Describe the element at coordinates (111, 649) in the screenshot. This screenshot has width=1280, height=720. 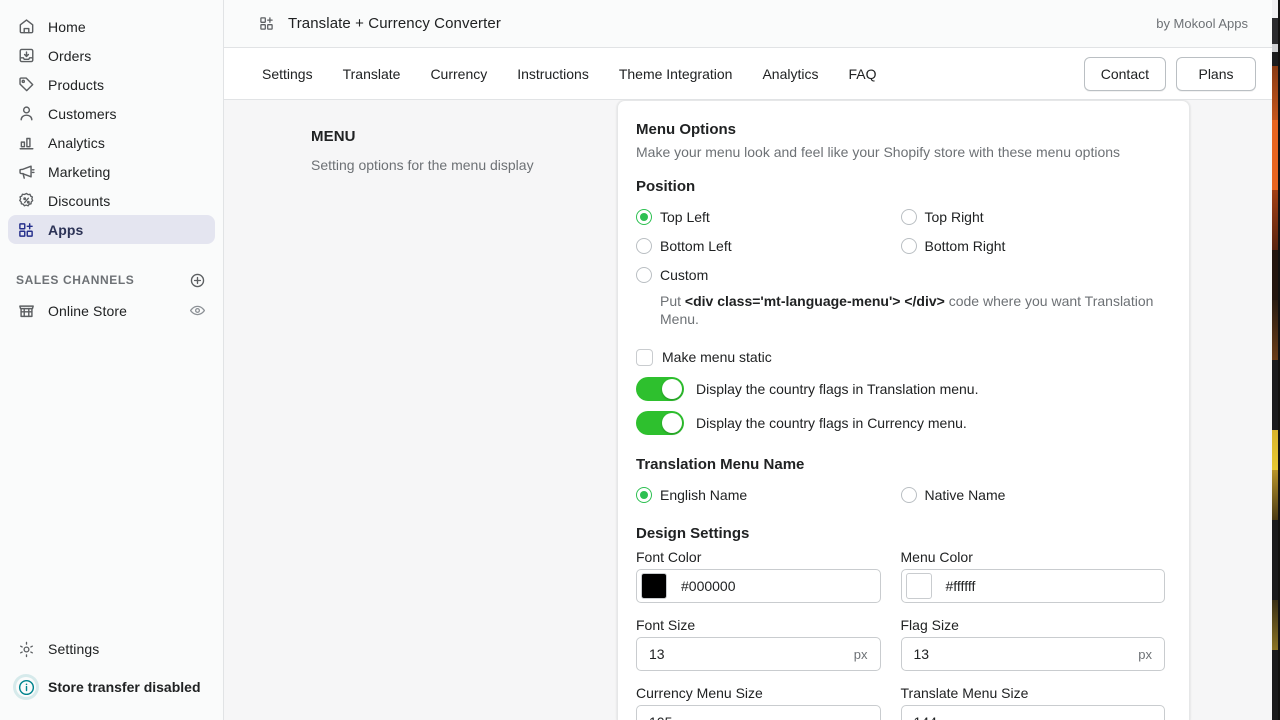
I see `sidebar-item-settings: Settings` at that location.